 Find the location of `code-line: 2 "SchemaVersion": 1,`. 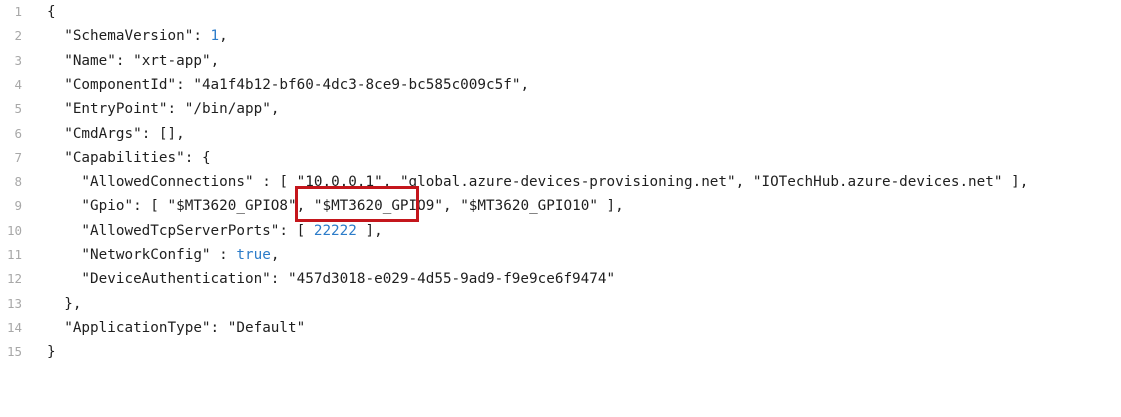

code-line: 2 "SchemaVersion": 1, is located at coordinates (560, 36).